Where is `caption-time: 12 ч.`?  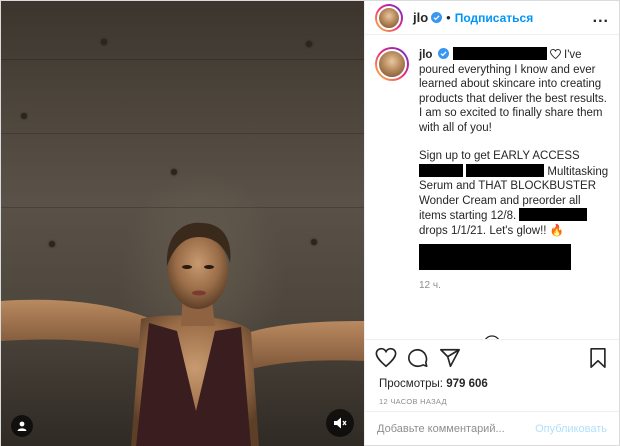
caption-time: 12 ч. is located at coordinates (514, 285).